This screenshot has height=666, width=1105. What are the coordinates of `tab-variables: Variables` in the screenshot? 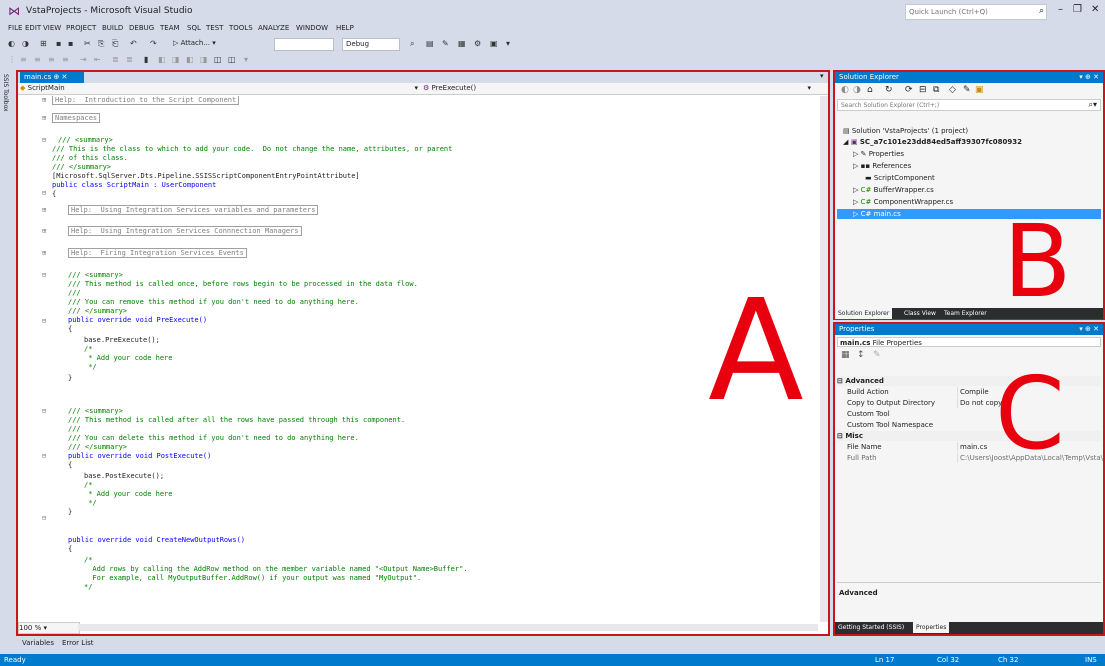 It's located at (38, 643).